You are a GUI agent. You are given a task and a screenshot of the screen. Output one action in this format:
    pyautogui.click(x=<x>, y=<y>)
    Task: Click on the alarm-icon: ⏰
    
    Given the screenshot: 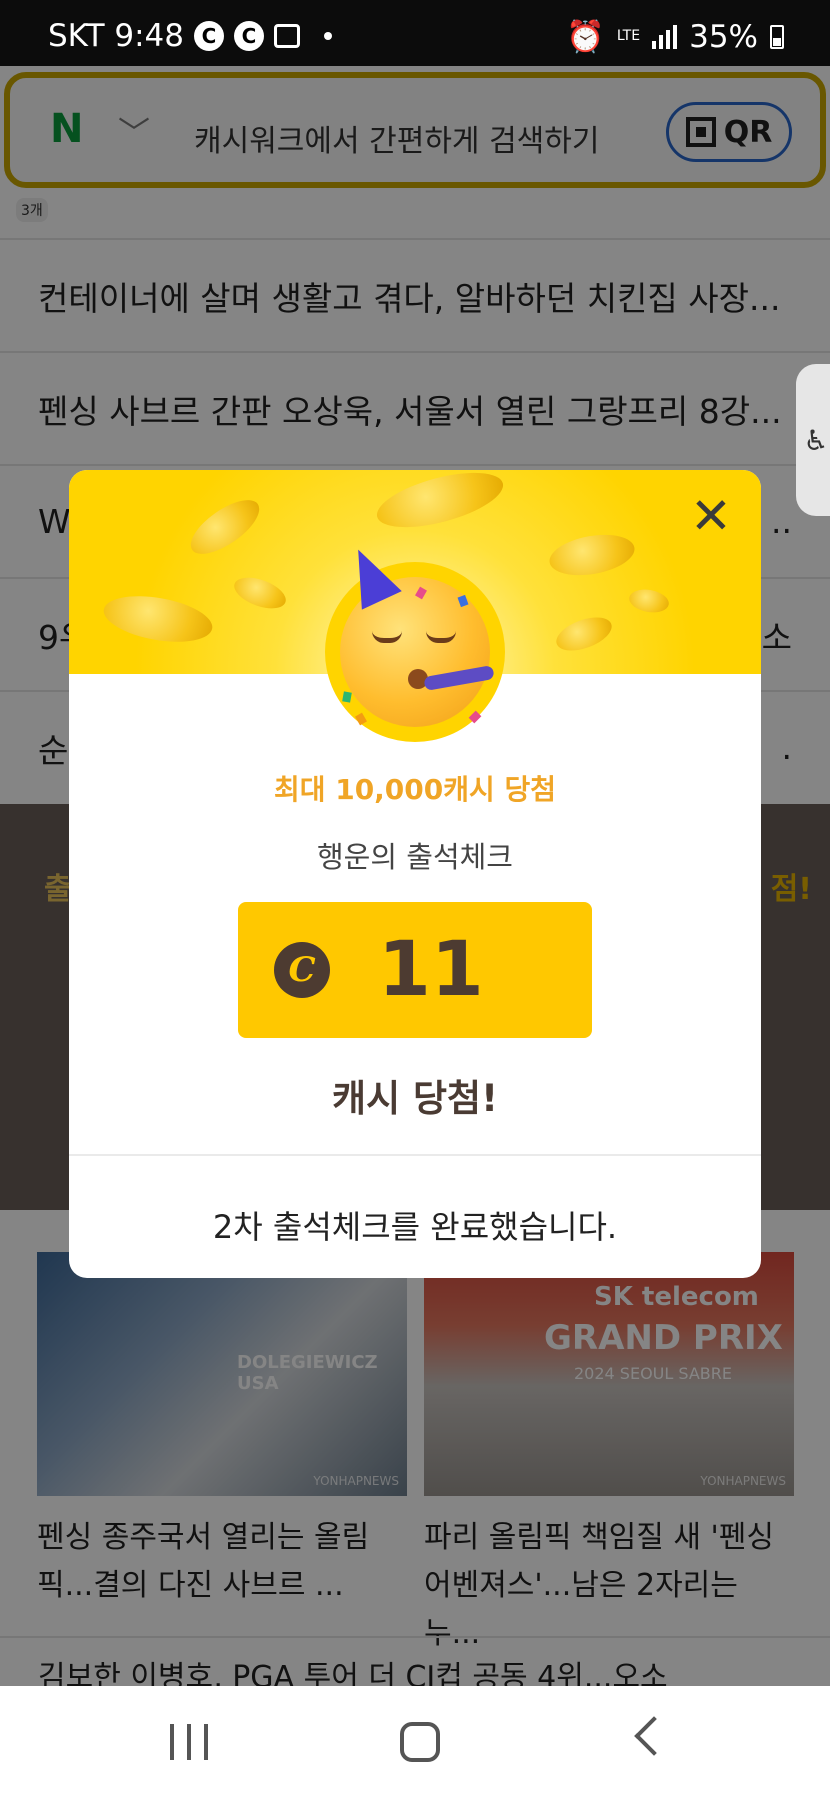 What is the action you would take?
    pyautogui.click(x=585, y=37)
    